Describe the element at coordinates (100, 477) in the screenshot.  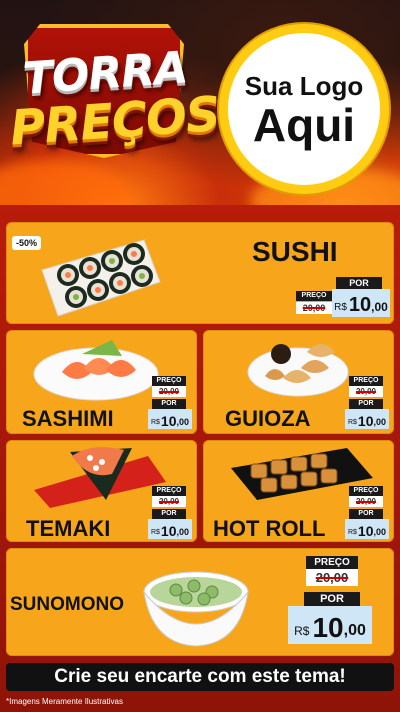
I see `temaki-image` at that location.